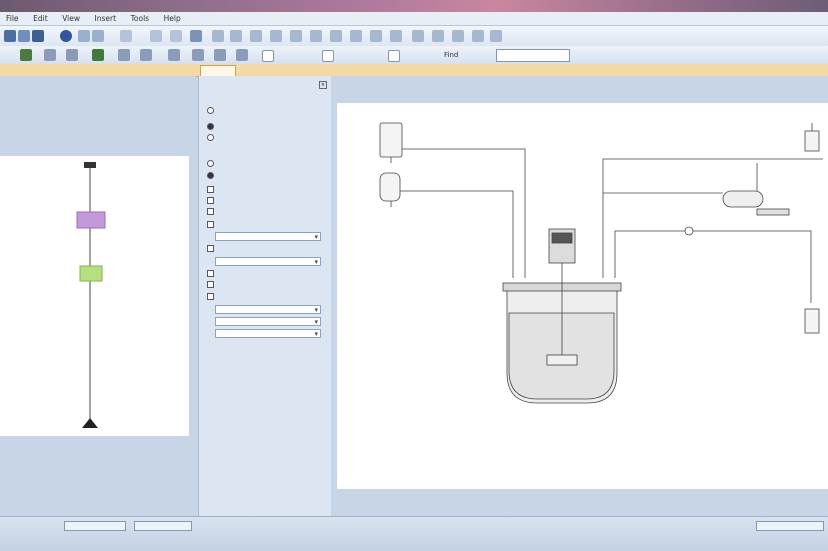  I want to click on close-icon: ×, so click(323, 85).